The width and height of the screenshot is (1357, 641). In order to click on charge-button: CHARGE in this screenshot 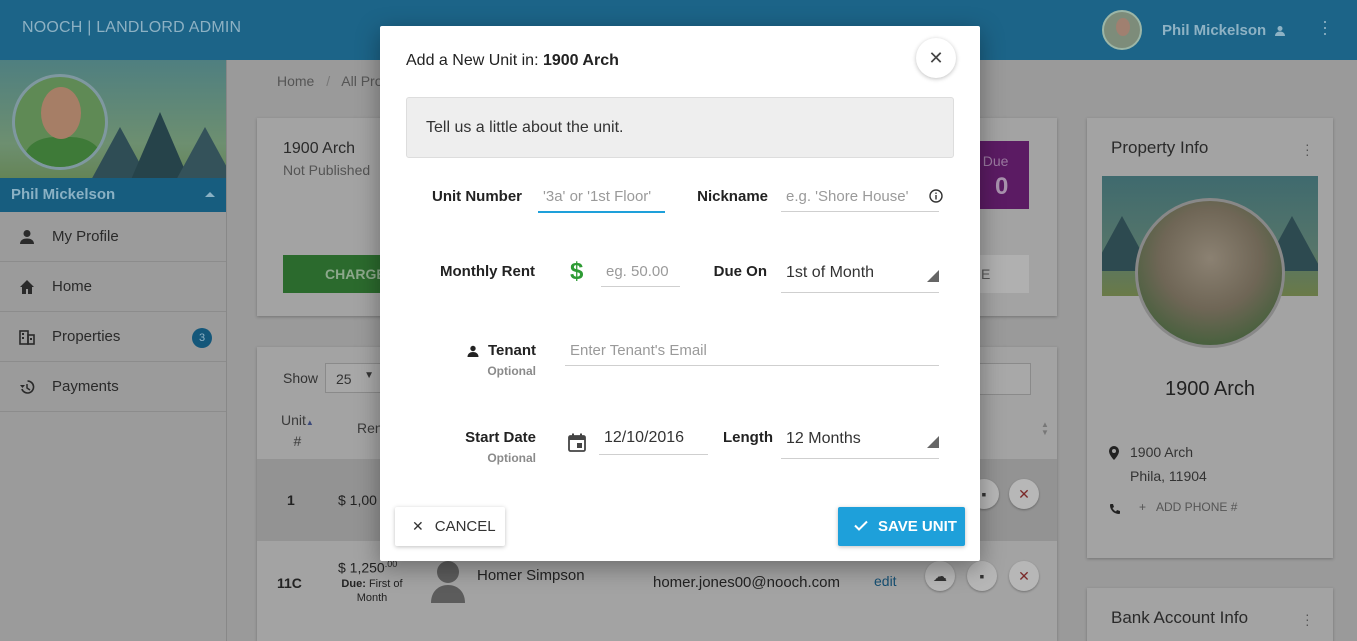, I will do `click(338, 274)`.